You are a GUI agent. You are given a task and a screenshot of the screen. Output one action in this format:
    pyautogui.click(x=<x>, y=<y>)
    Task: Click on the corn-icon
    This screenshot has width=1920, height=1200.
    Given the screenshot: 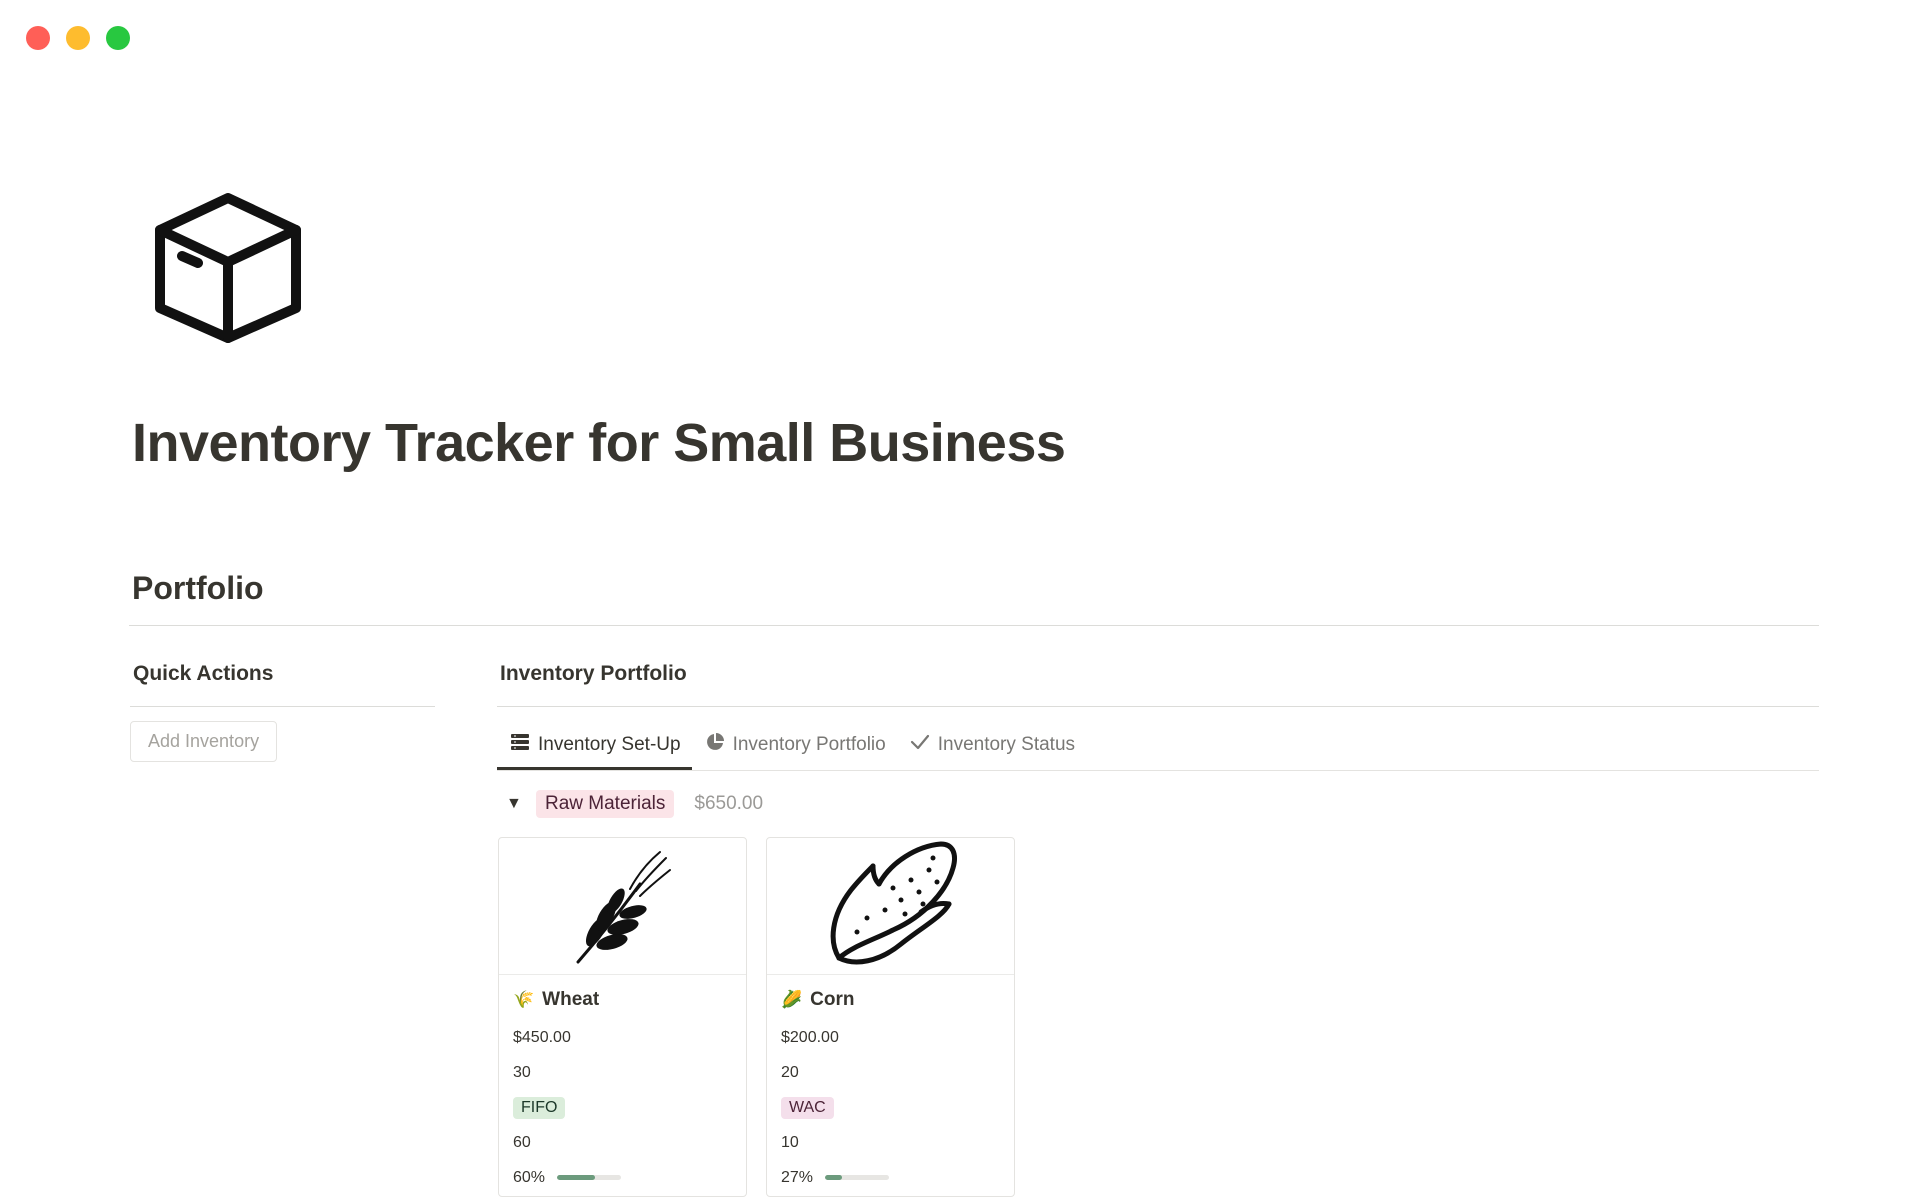 What is the action you would take?
    pyautogui.click(x=891, y=908)
    